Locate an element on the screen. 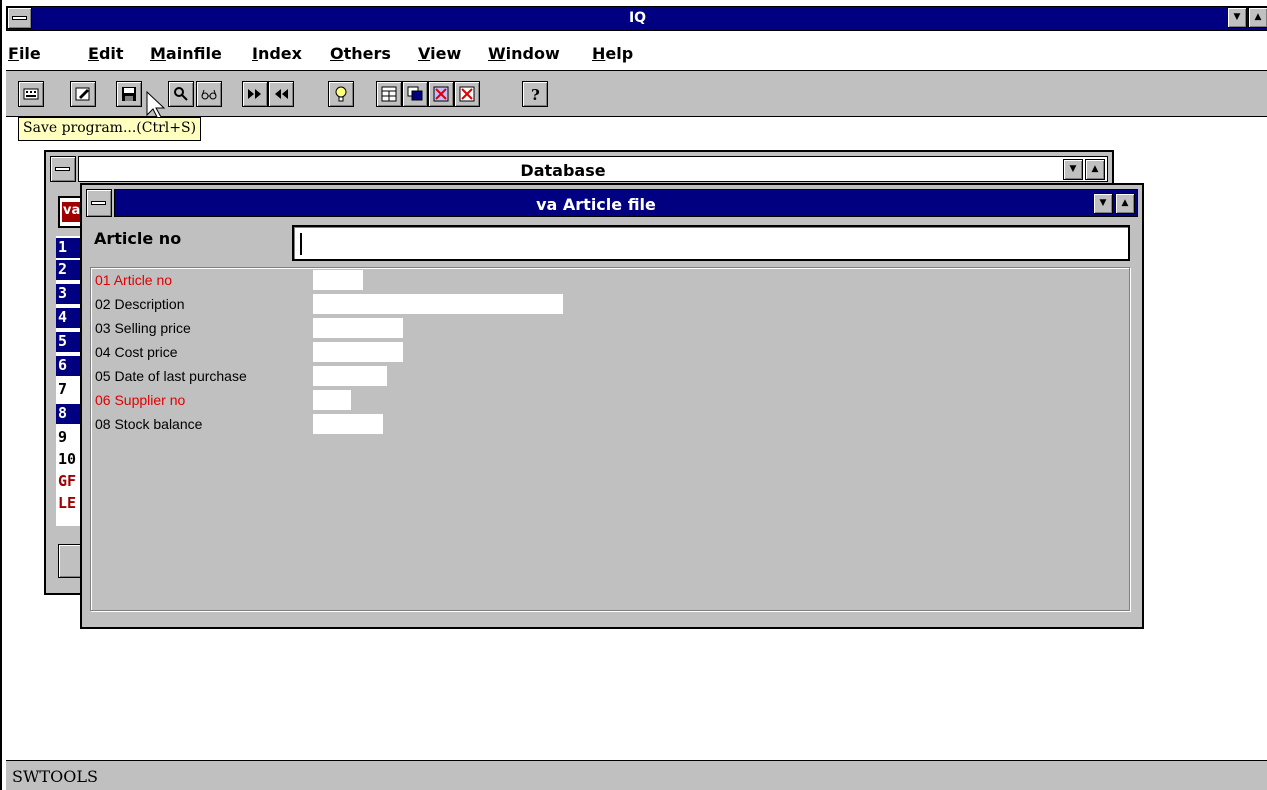  search-button is located at coordinates (181, 94).